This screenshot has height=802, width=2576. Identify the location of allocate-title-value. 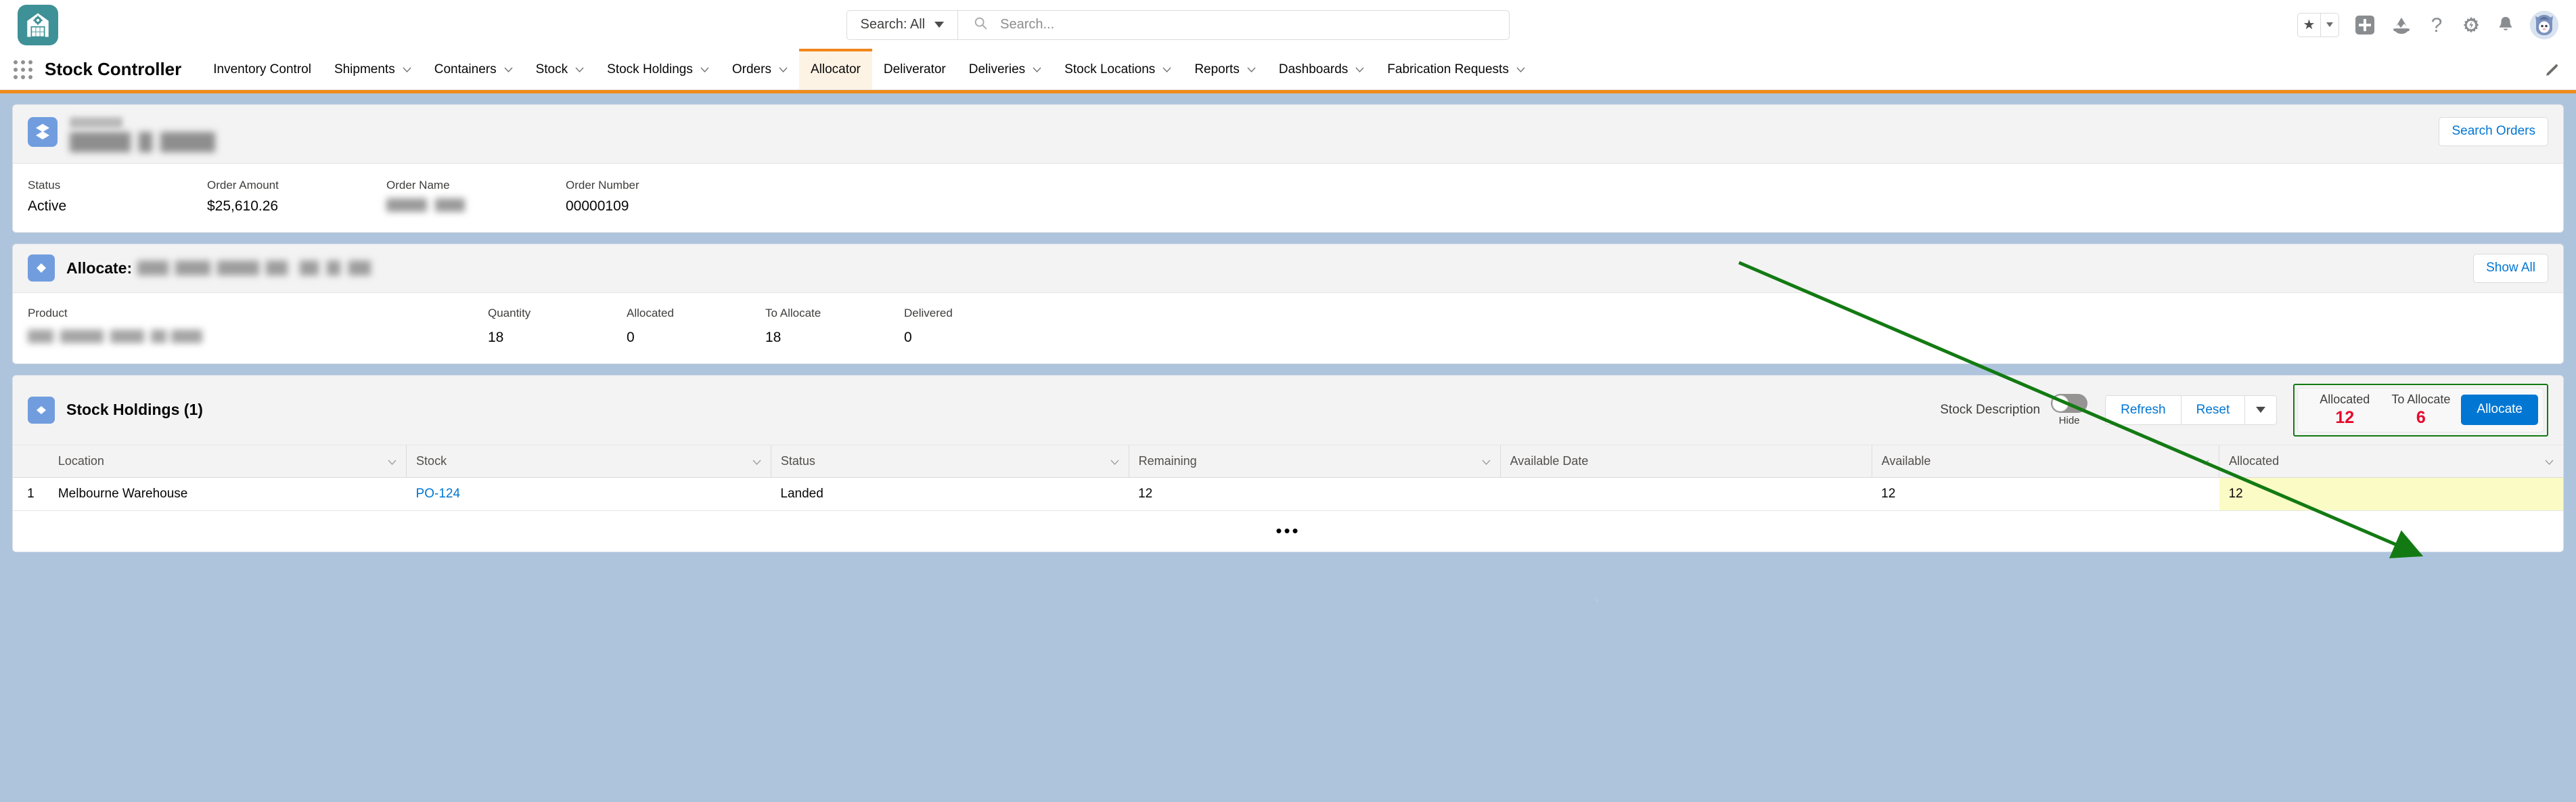
(254, 268).